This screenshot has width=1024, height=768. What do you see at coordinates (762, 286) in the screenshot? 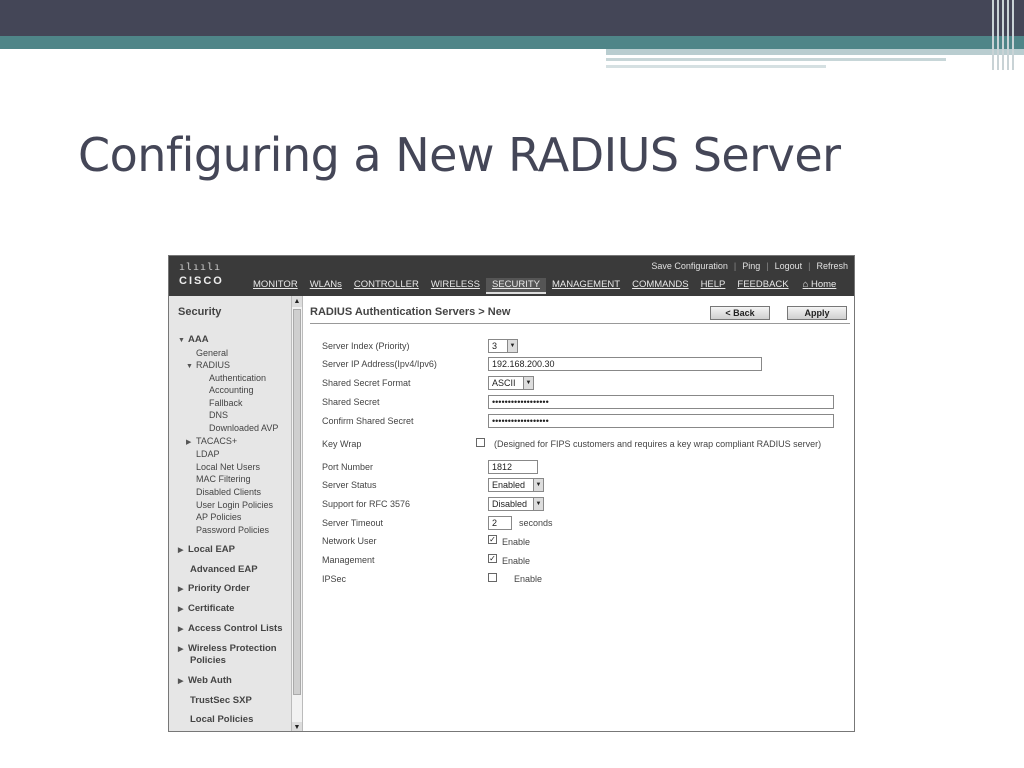
I see `nav-feedback: FEEDBACK` at bounding box center [762, 286].